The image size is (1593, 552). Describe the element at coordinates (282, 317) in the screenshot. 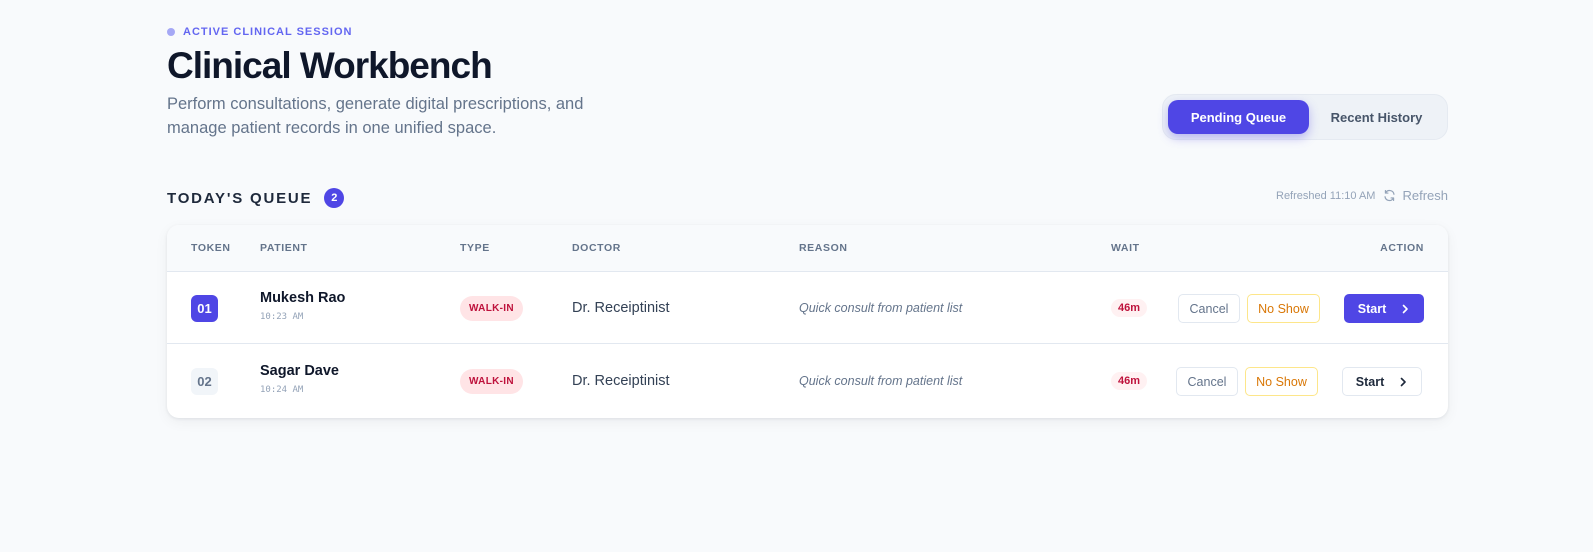

I see `patient-time: 10:23 AM` at that location.